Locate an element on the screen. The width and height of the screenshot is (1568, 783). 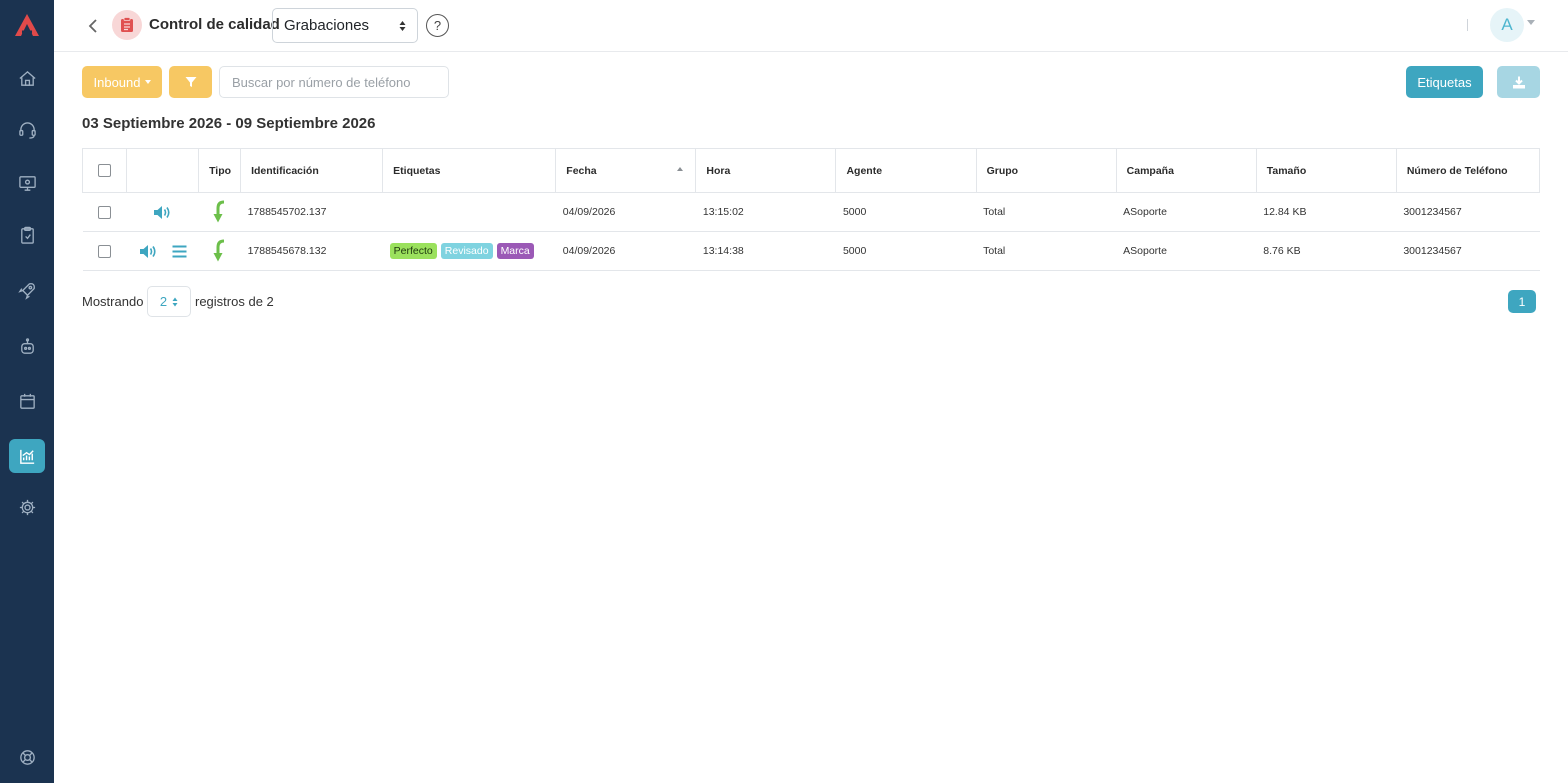
clipboard-icon is located at coordinates (27, 235).